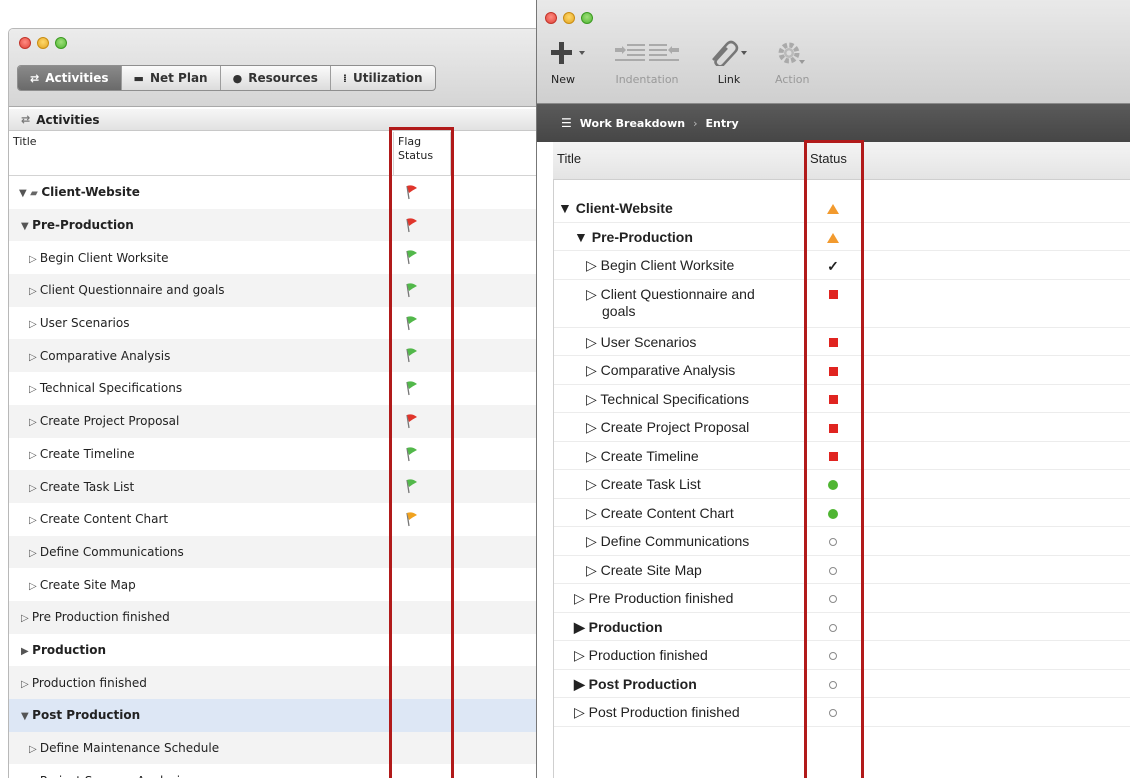 The width and height of the screenshot is (1130, 778). I want to click on link-button: Link, so click(729, 63).